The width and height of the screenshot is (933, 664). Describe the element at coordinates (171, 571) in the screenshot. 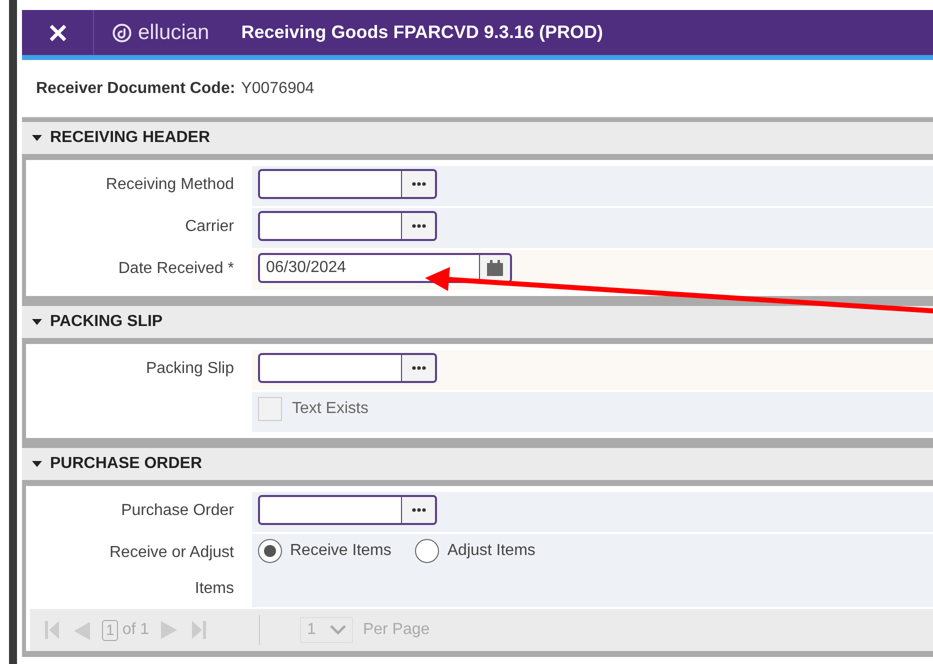

I see `field-label: Receive or Adjust Items` at that location.